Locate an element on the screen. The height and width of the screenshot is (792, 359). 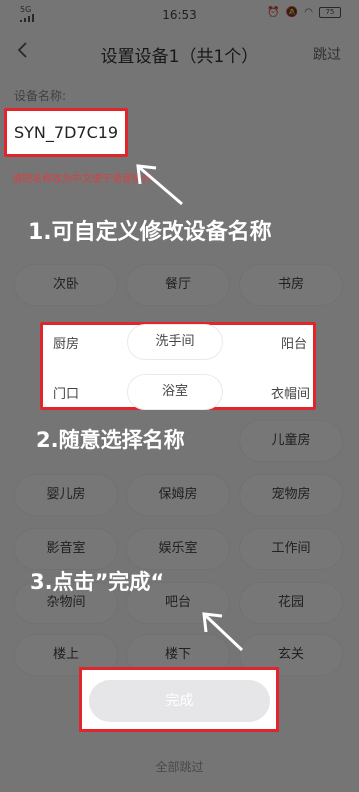
skip-button: 跳过 is located at coordinates (327, 54).